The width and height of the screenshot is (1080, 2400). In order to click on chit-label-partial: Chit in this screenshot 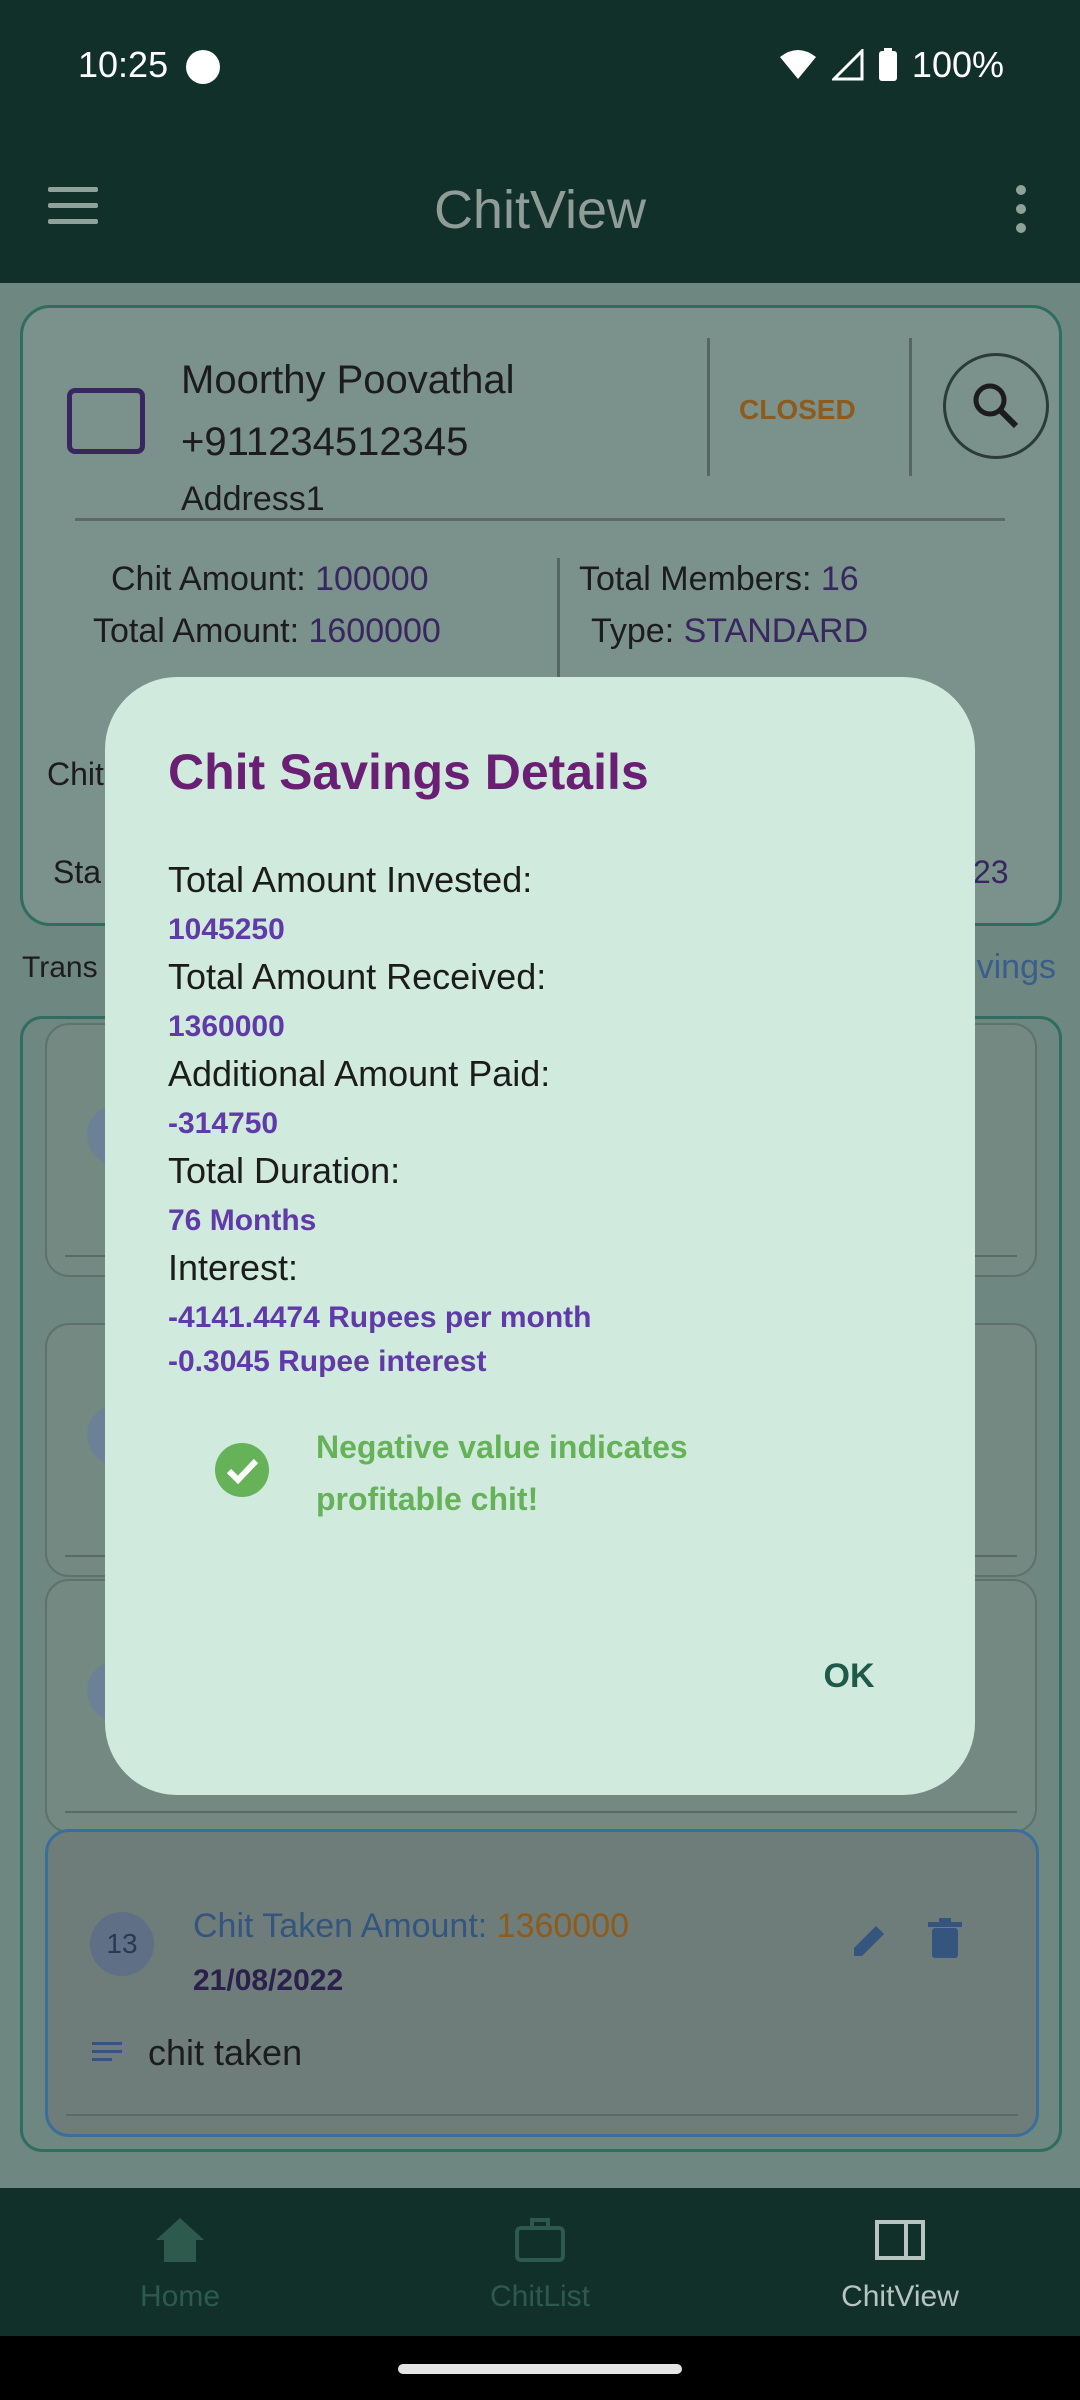, I will do `click(75, 774)`.